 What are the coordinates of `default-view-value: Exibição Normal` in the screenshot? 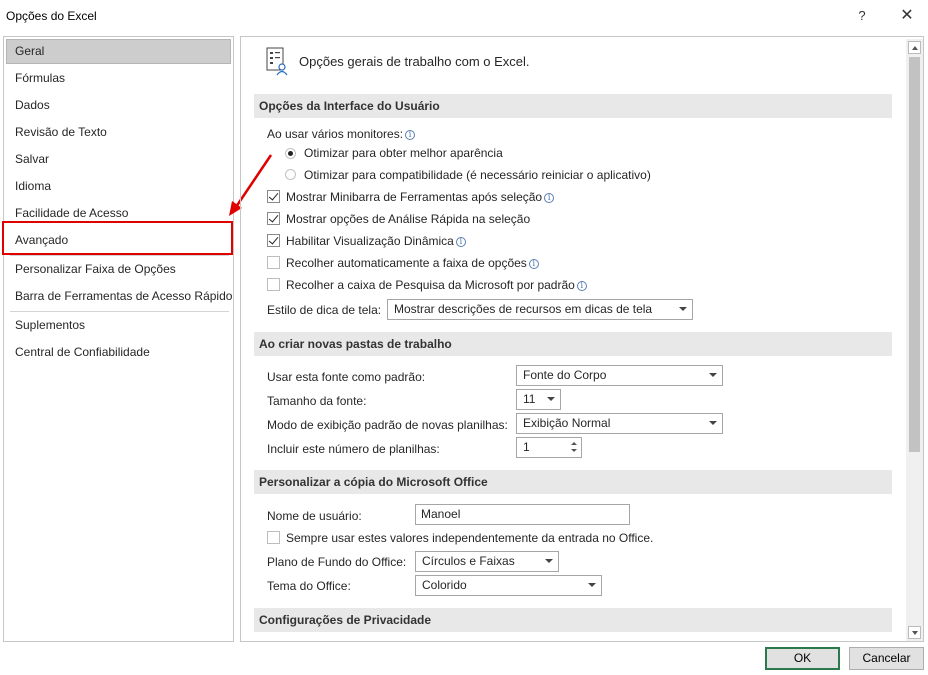 It's located at (567, 423).